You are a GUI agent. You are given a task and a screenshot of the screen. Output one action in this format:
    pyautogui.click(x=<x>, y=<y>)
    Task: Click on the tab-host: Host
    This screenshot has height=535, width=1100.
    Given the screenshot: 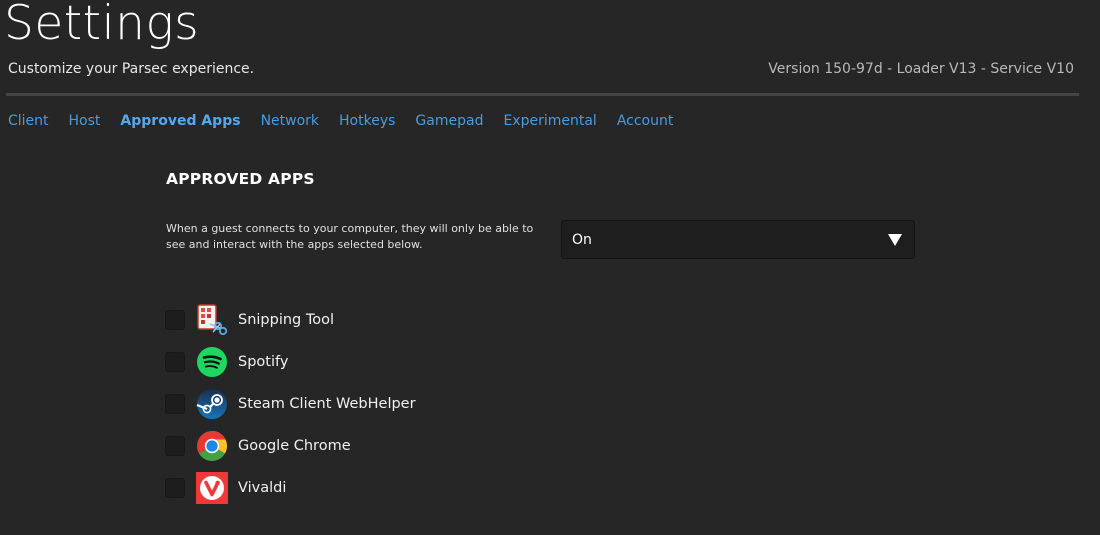 What is the action you would take?
    pyautogui.click(x=85, y=121)
    